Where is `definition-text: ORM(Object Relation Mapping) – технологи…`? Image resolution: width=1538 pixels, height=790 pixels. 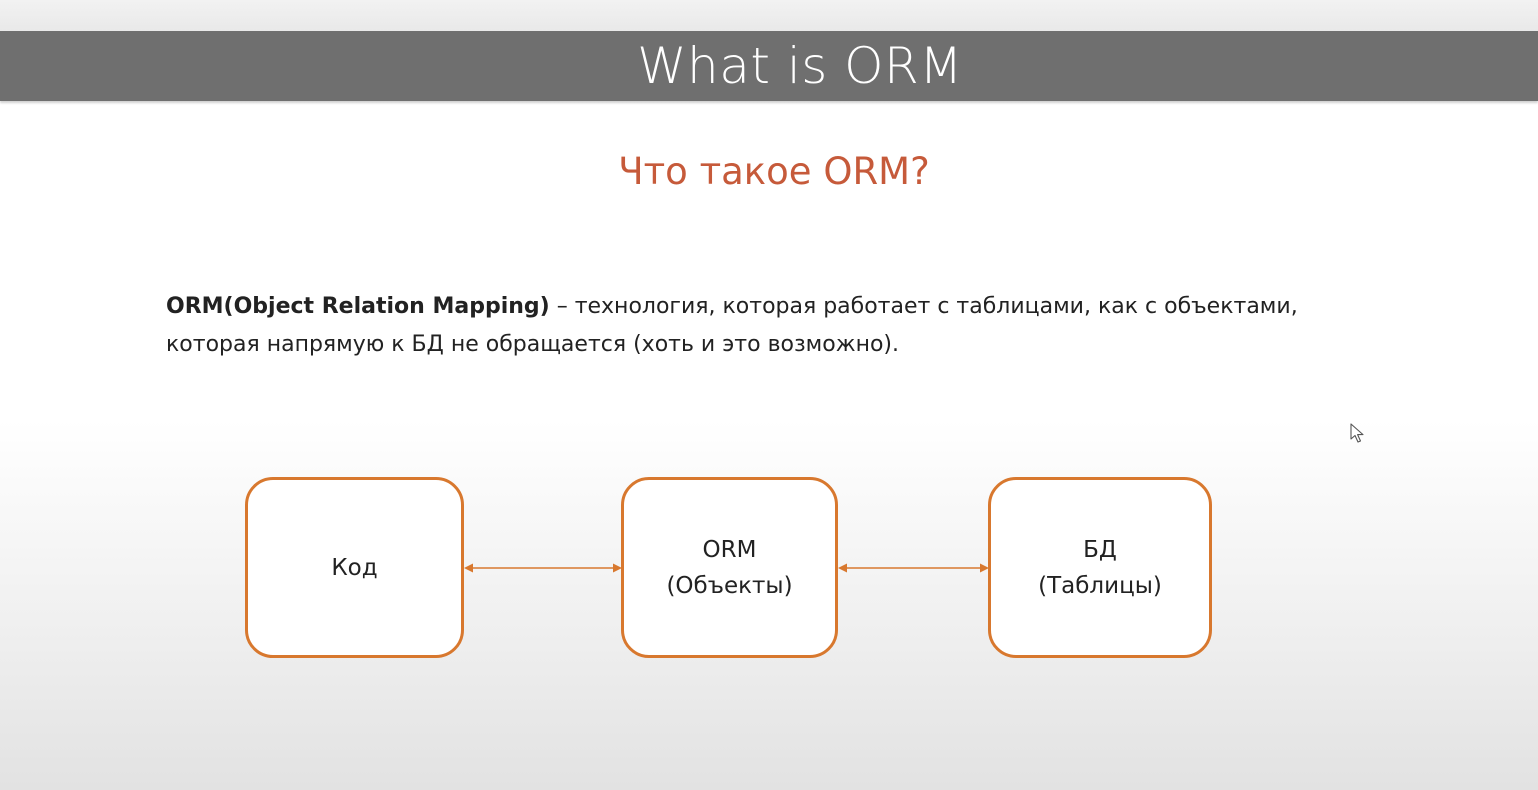
definition-text: ORM(Object Relation Mapping) – технологи… is located at coordinates (786, 326).